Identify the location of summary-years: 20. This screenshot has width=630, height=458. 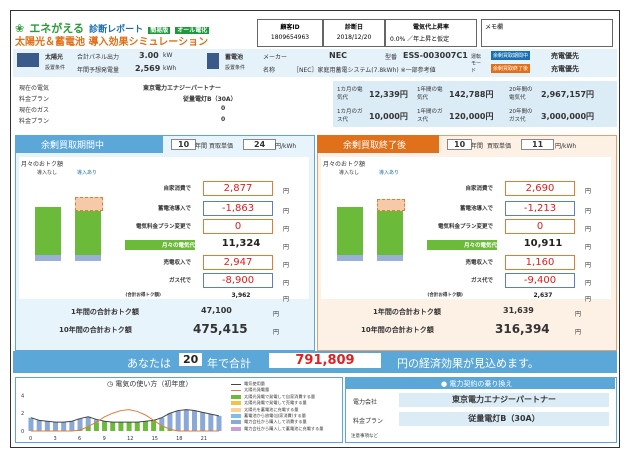
(191, 359).